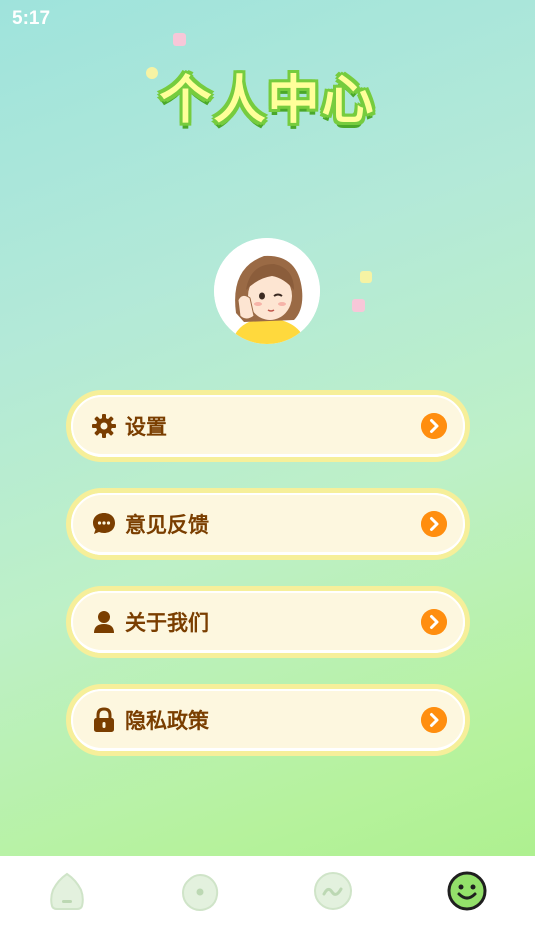 The image size is (535, 951). Describe the element at coordinates (333, 891) in the screenshot. I see `wave-icon` at that location.